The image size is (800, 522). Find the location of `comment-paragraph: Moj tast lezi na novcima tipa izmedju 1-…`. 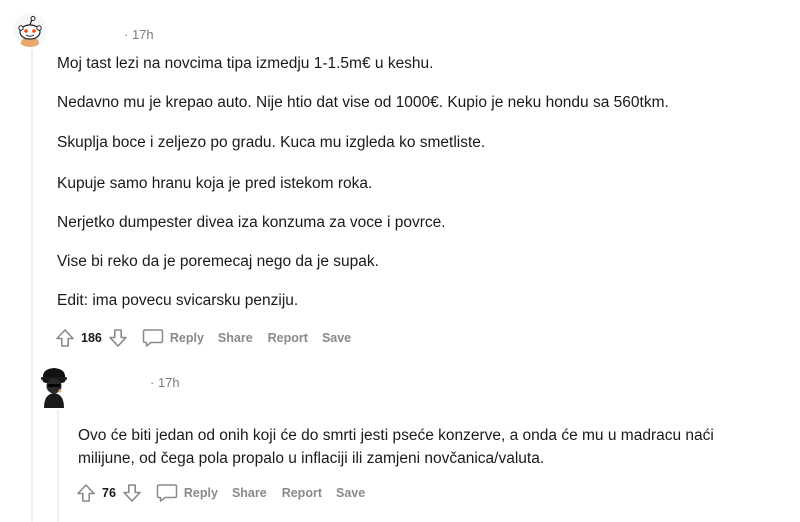

comment-paragraph: Moj tast lezi na novcima tipa izmedju 1-… is located at coordinates (245, 63).